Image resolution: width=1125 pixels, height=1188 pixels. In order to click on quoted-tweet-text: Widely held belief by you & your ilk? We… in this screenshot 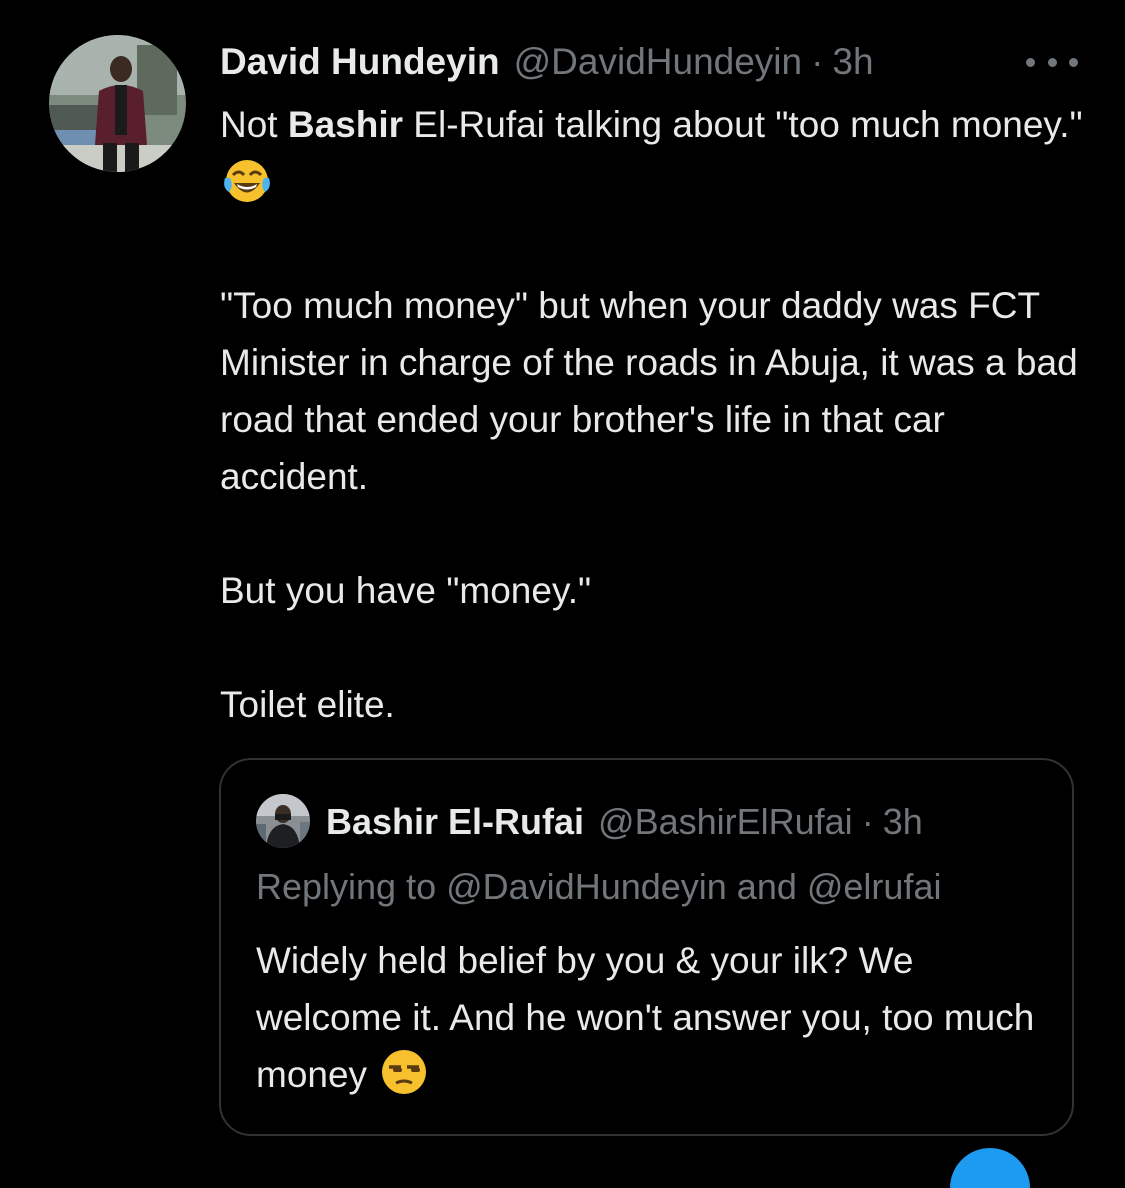, I will do `click(656, 1022)`.